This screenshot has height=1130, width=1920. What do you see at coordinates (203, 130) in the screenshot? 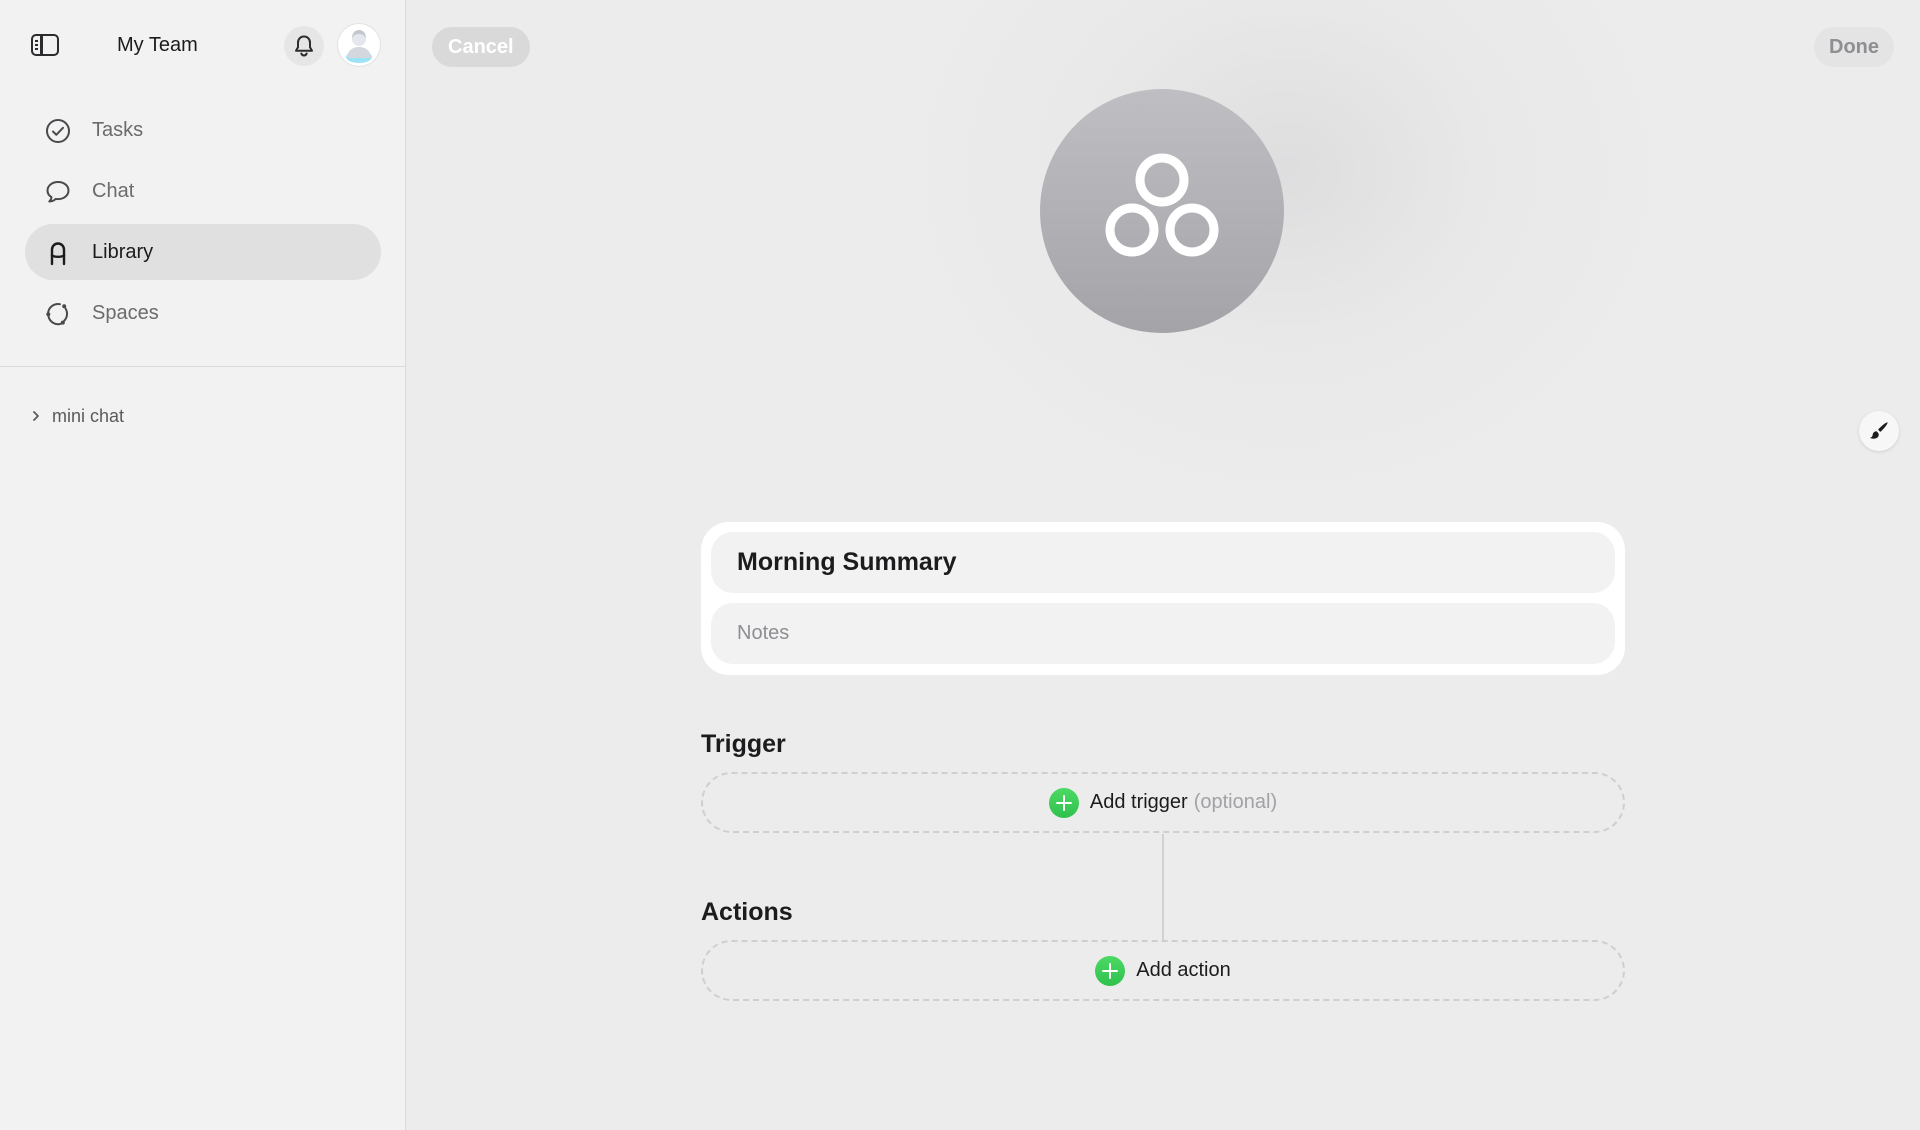
I see `sidebar-item-tasks: Tasks` at bounding box center [203, 130].